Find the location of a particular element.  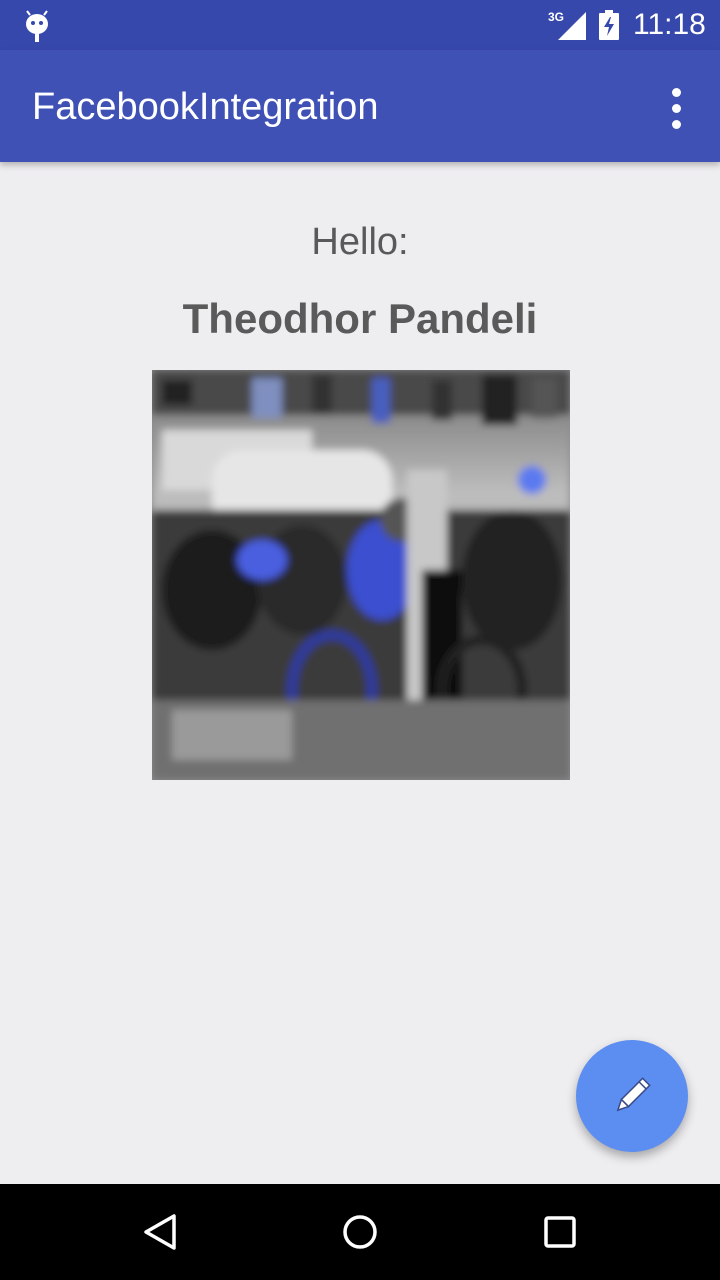

back-button is located at coordinates (160, 1232).